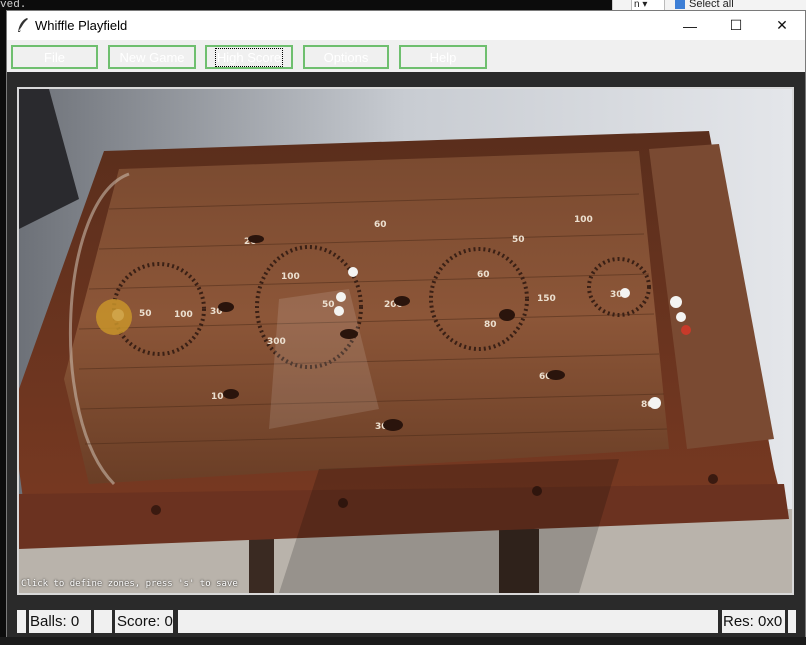 The width and height of the screenshot is (806, 645). I want to click on maximize-icon: ☐, so click(736, 25).